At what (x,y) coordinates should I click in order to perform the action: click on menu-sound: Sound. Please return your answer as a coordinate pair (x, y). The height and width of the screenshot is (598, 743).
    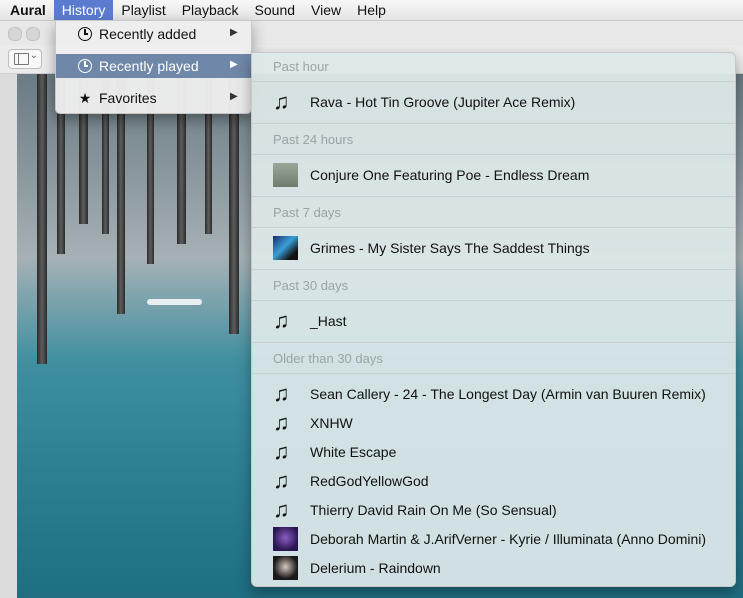
    Looking at the image, I should click on (275, 10).